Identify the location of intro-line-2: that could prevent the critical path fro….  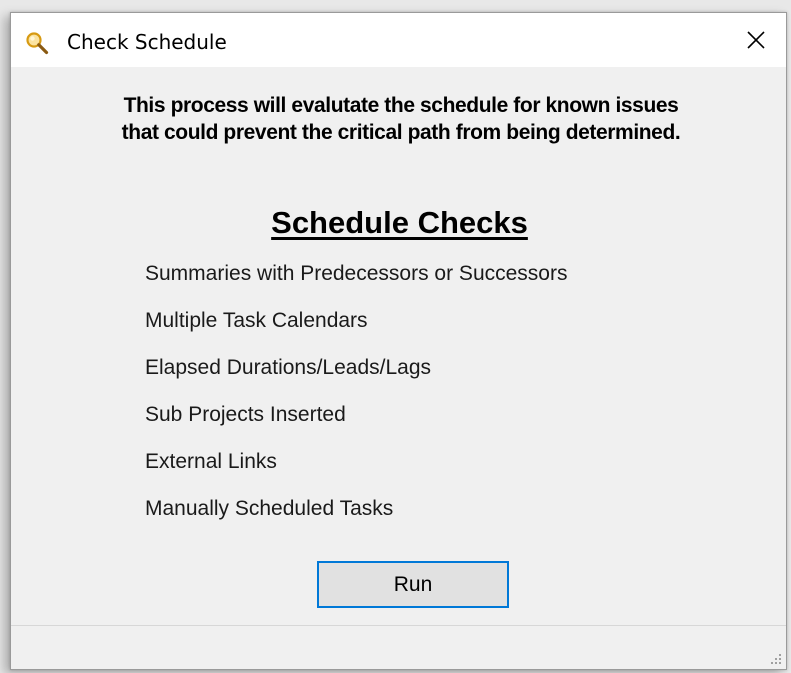
(401, 132).